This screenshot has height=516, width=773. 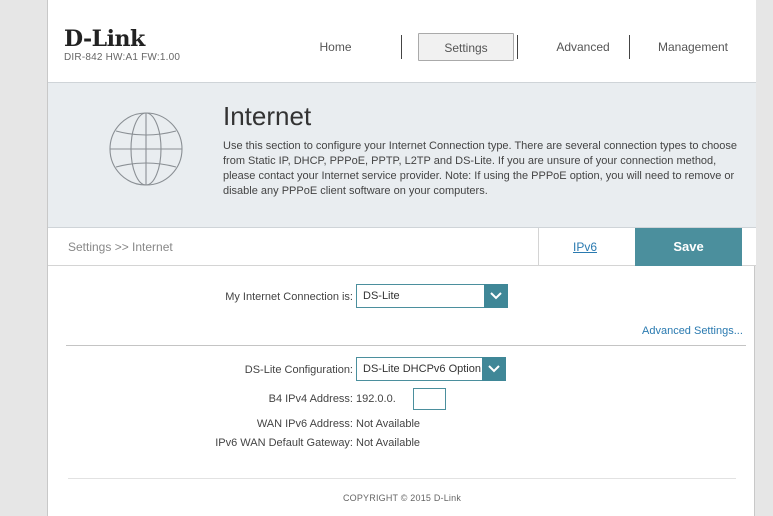 I want to click on footer-divider, so click(x=402, y=478).